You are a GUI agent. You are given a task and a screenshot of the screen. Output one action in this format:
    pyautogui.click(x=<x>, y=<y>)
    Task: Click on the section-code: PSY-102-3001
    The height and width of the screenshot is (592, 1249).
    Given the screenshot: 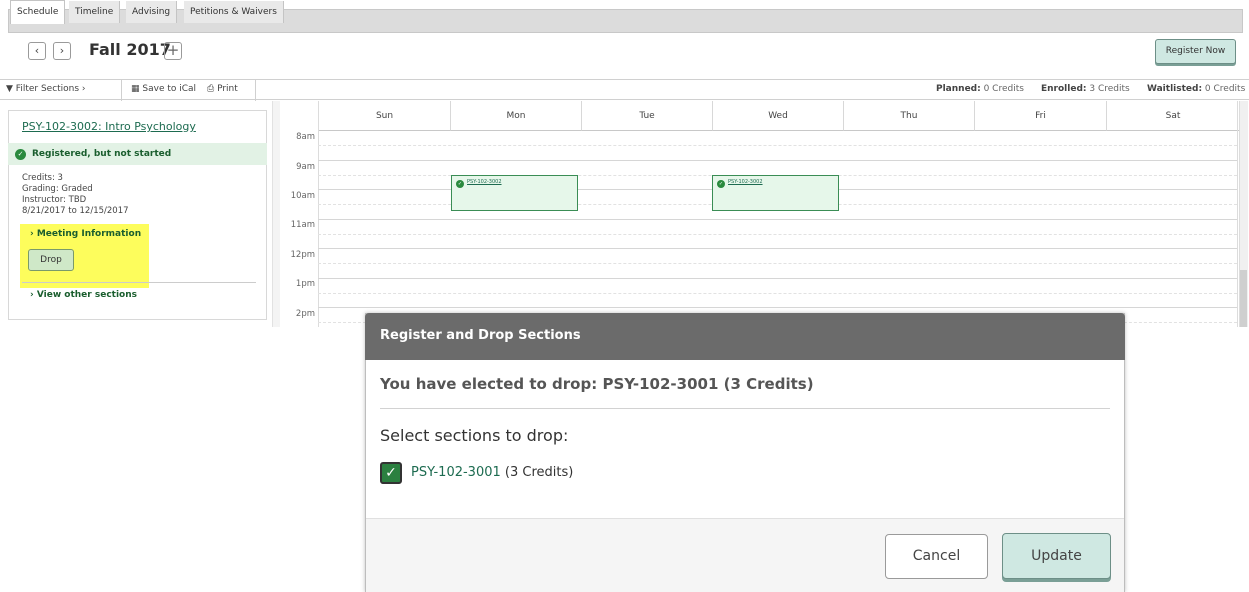 What is the action you would take?
    pyautogui.click(x=456, y=472)
    